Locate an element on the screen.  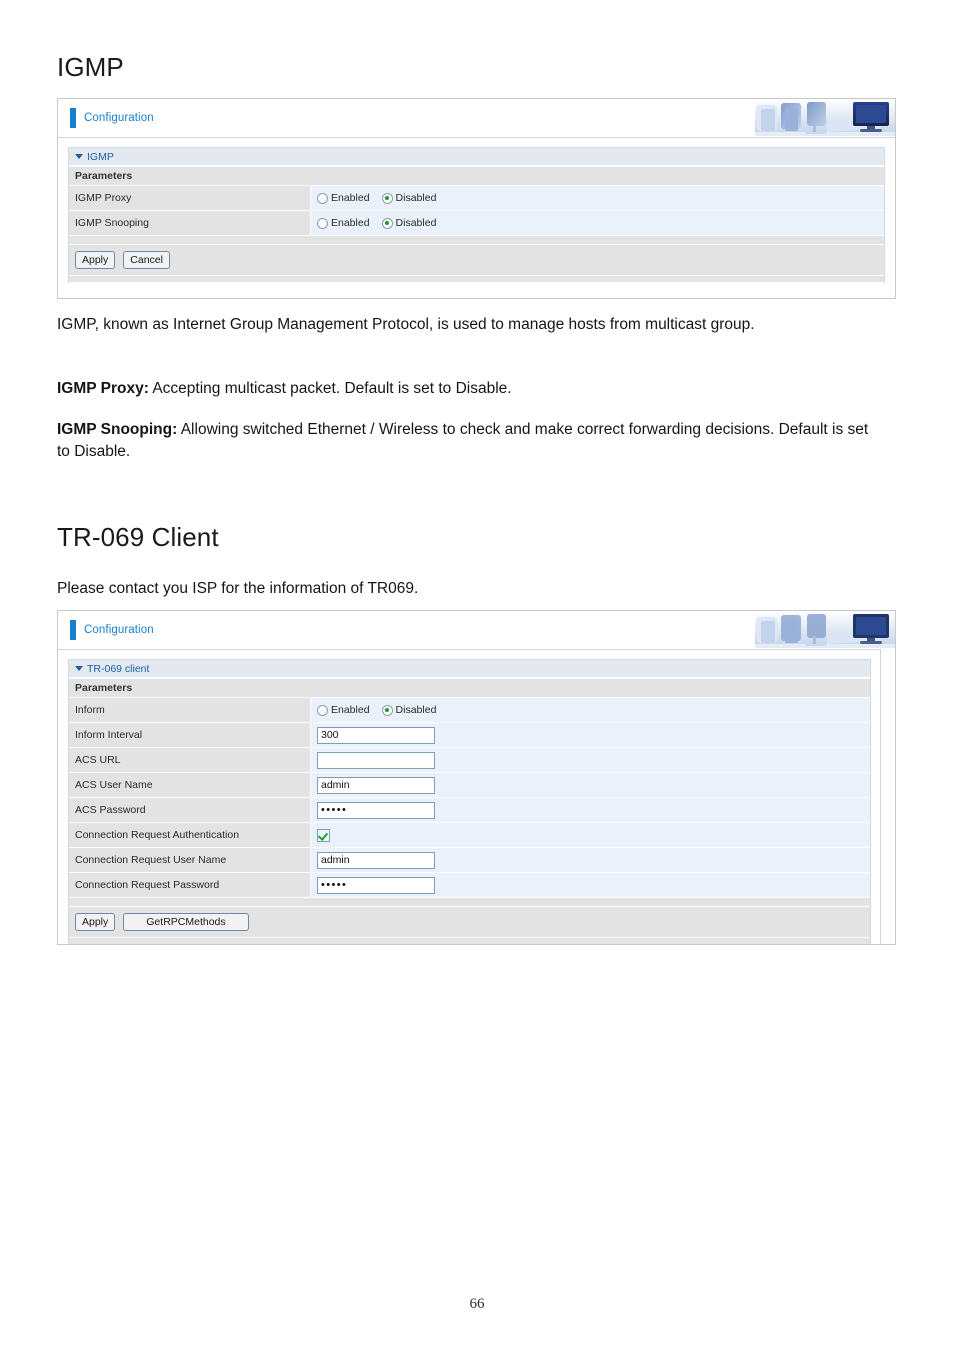
row-value-inform: Enabled Disabled is located at coordinates (590, 710).